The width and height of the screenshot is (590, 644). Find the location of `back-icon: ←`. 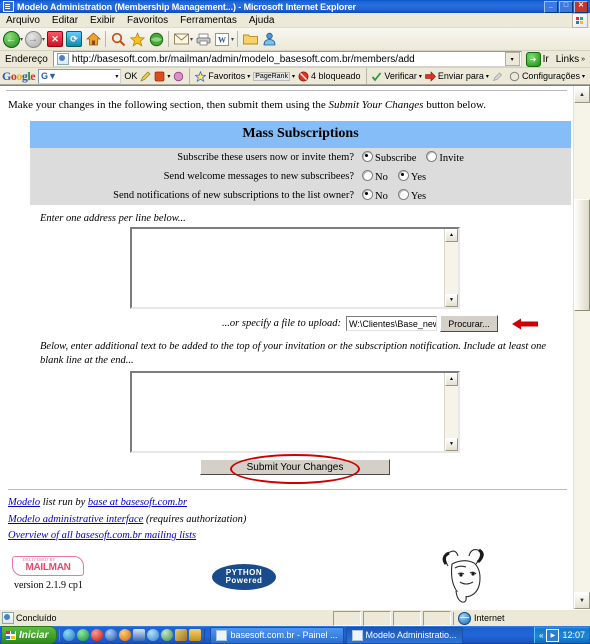

back-icon: ← is located at coordinates (11, 39).